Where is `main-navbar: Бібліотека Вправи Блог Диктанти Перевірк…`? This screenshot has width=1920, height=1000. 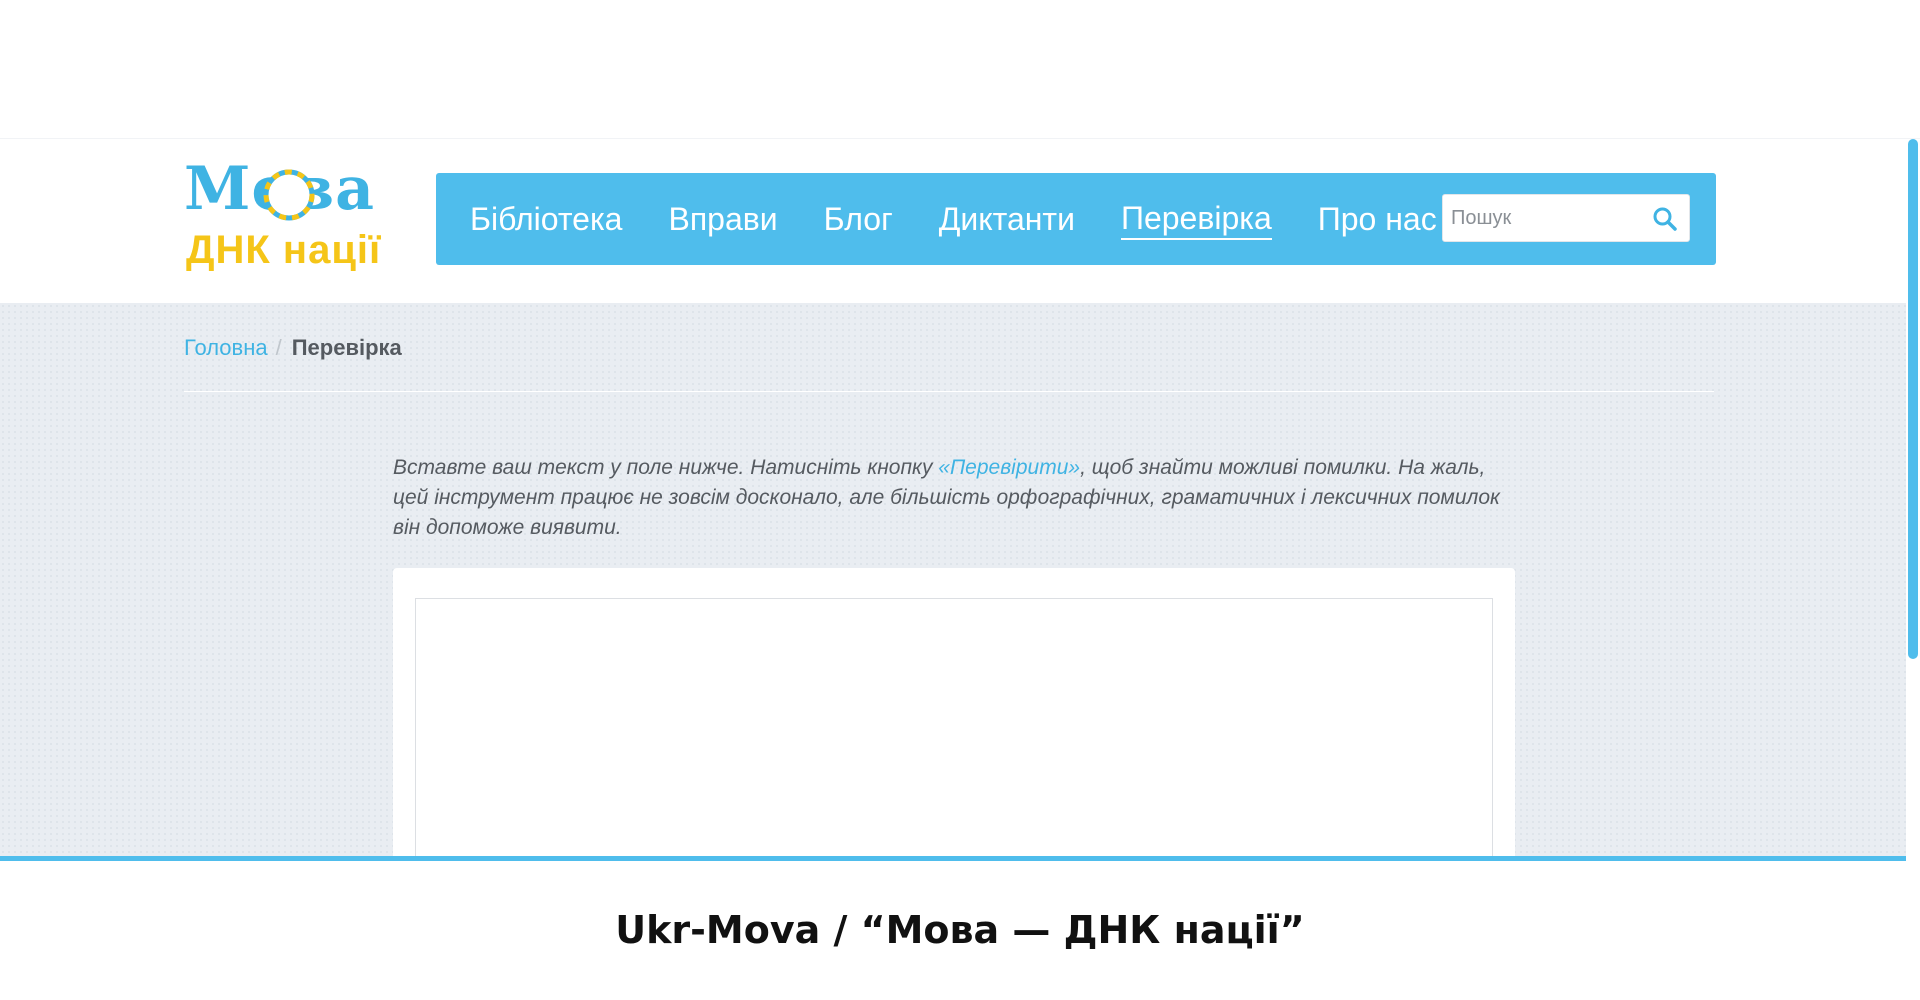 main-navbar: Бібліотека Вправи Блог Диктанти Перевірк… is located at coordinates (1076, 219).